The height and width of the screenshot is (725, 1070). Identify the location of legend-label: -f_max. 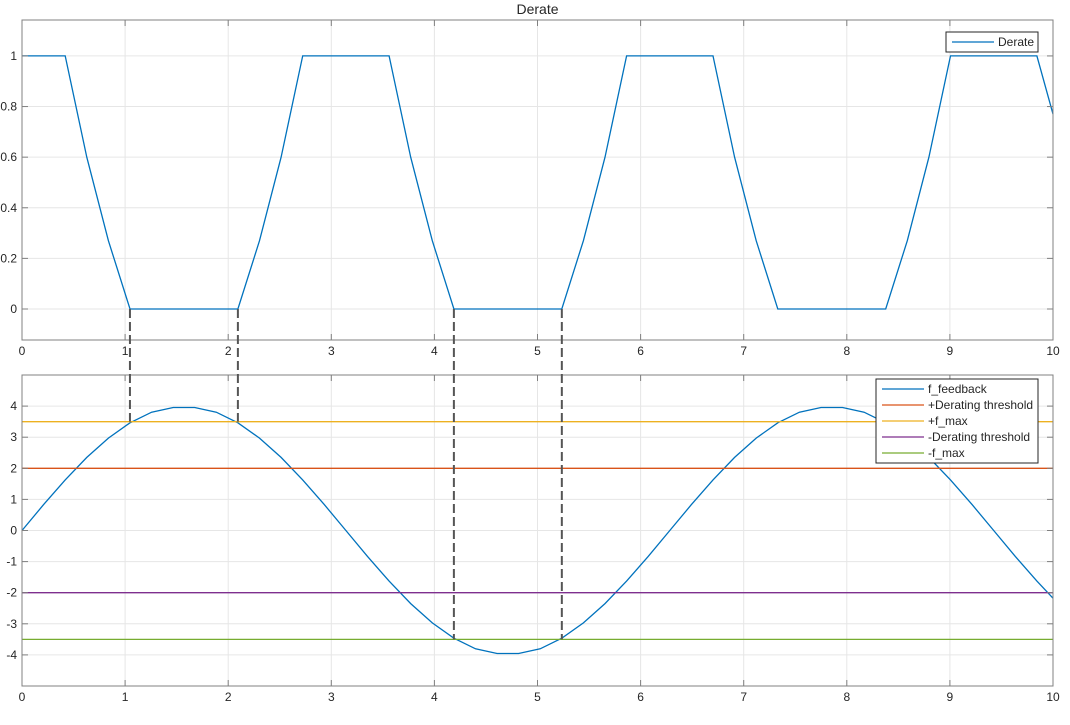
(946, 453).